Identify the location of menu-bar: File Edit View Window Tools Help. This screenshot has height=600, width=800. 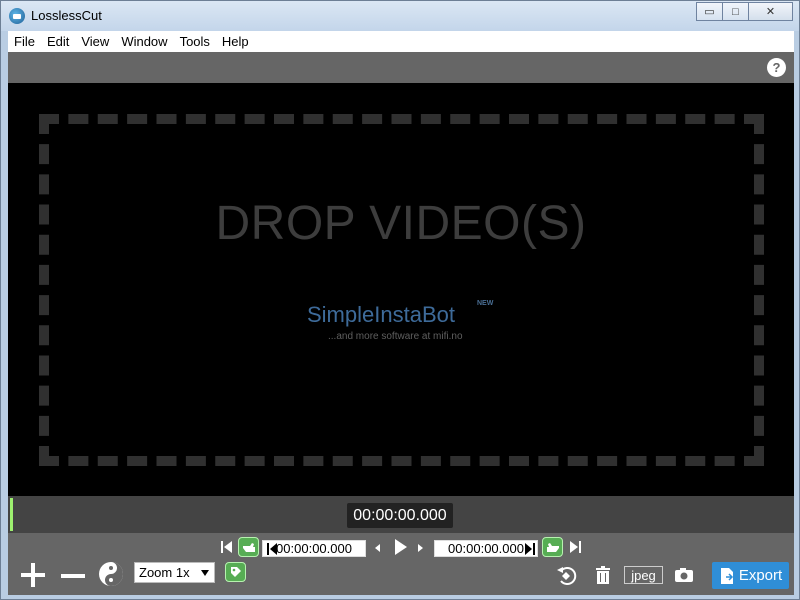
(401, 41).